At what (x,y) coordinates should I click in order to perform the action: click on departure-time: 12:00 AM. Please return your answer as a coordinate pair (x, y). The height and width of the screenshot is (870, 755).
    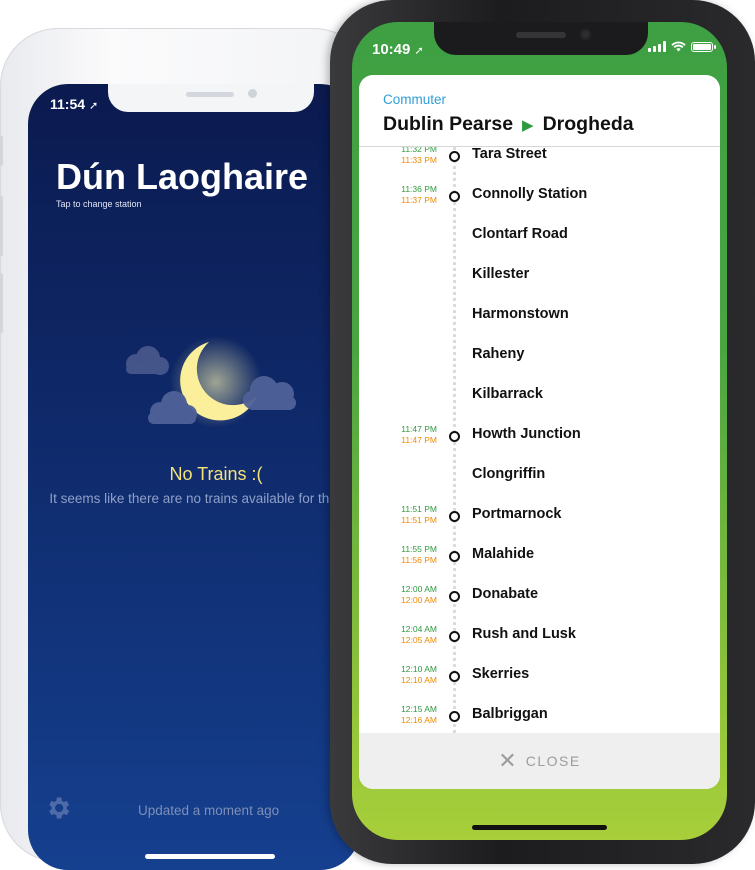
    Looking at the image, I should click on (419, 600).